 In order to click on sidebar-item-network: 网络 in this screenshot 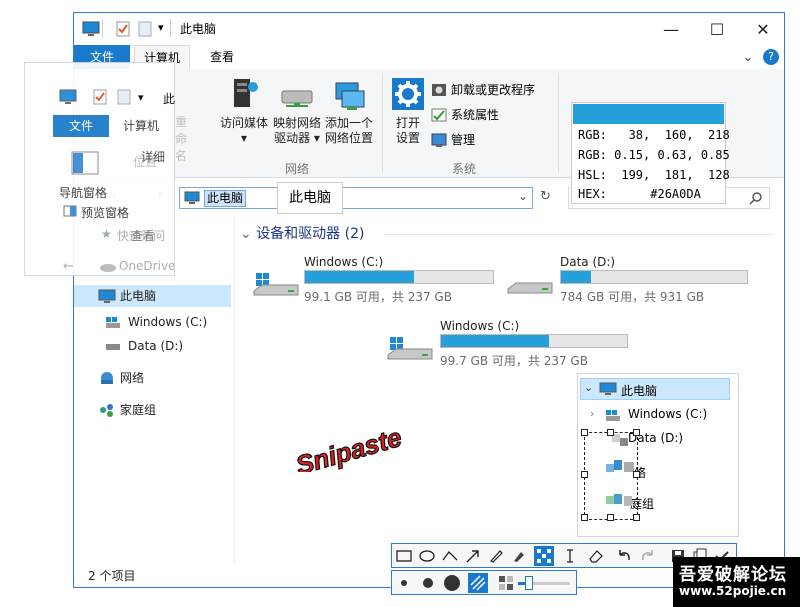, I will do `click(152, 378)`.